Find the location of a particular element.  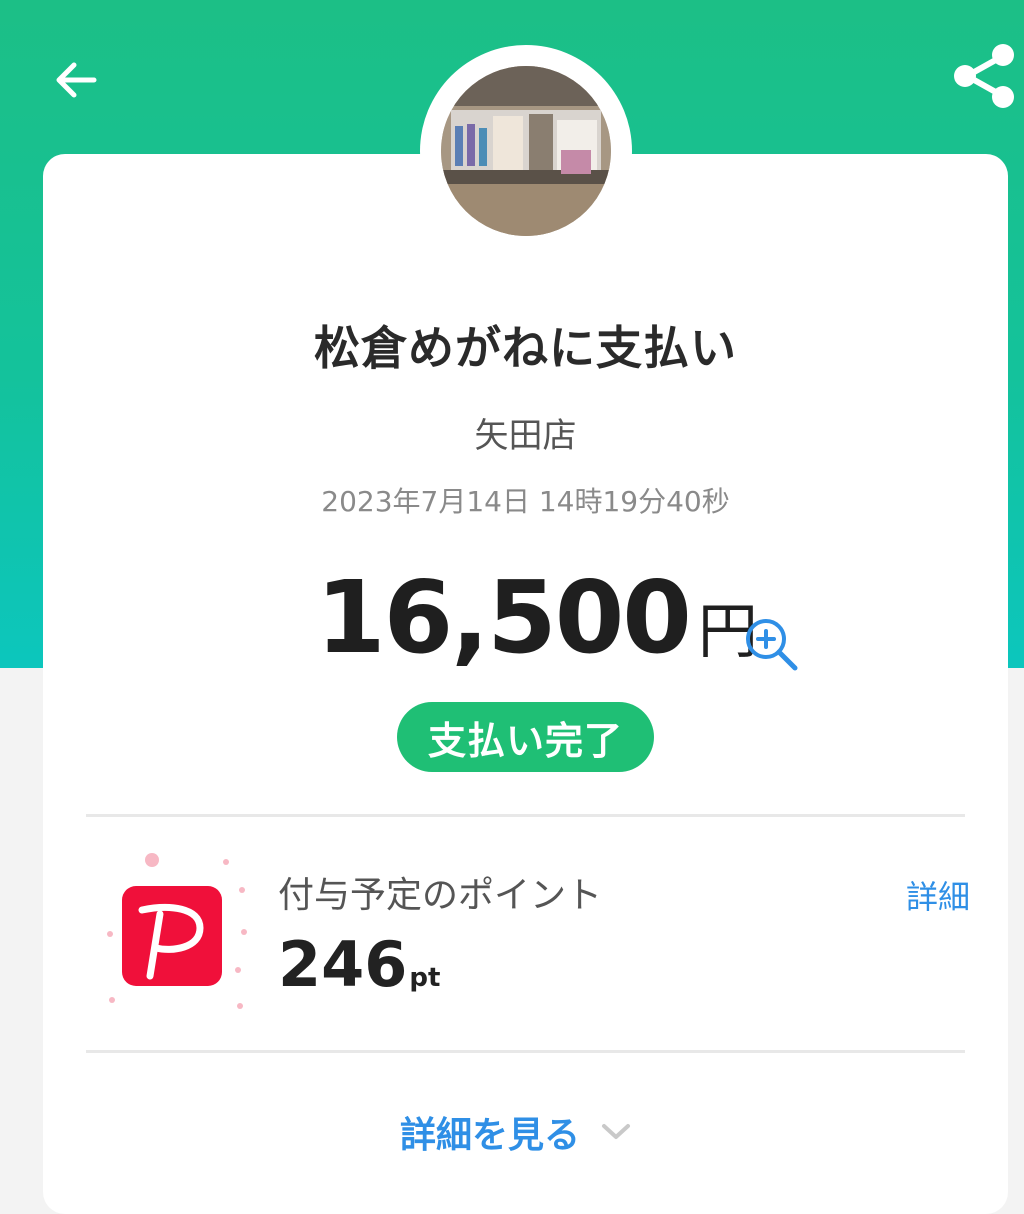

share-button is located at coordinates (984, 76).